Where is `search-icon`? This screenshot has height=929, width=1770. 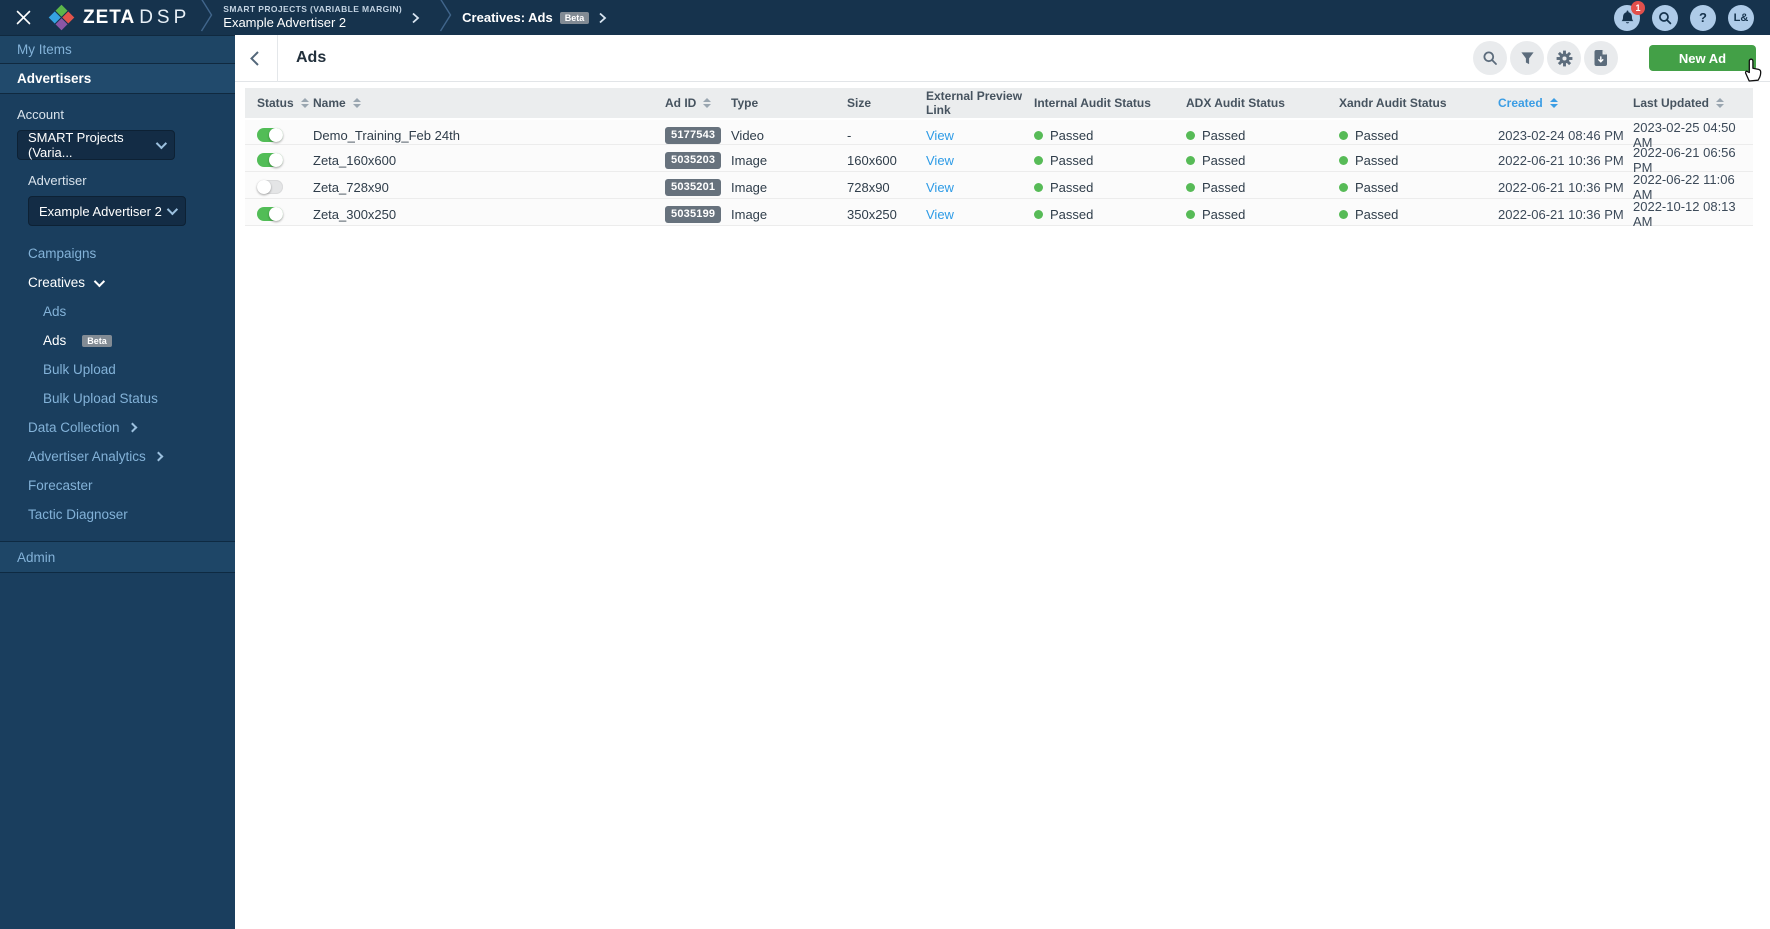 search-icon is located at coordinates (1665, 17).